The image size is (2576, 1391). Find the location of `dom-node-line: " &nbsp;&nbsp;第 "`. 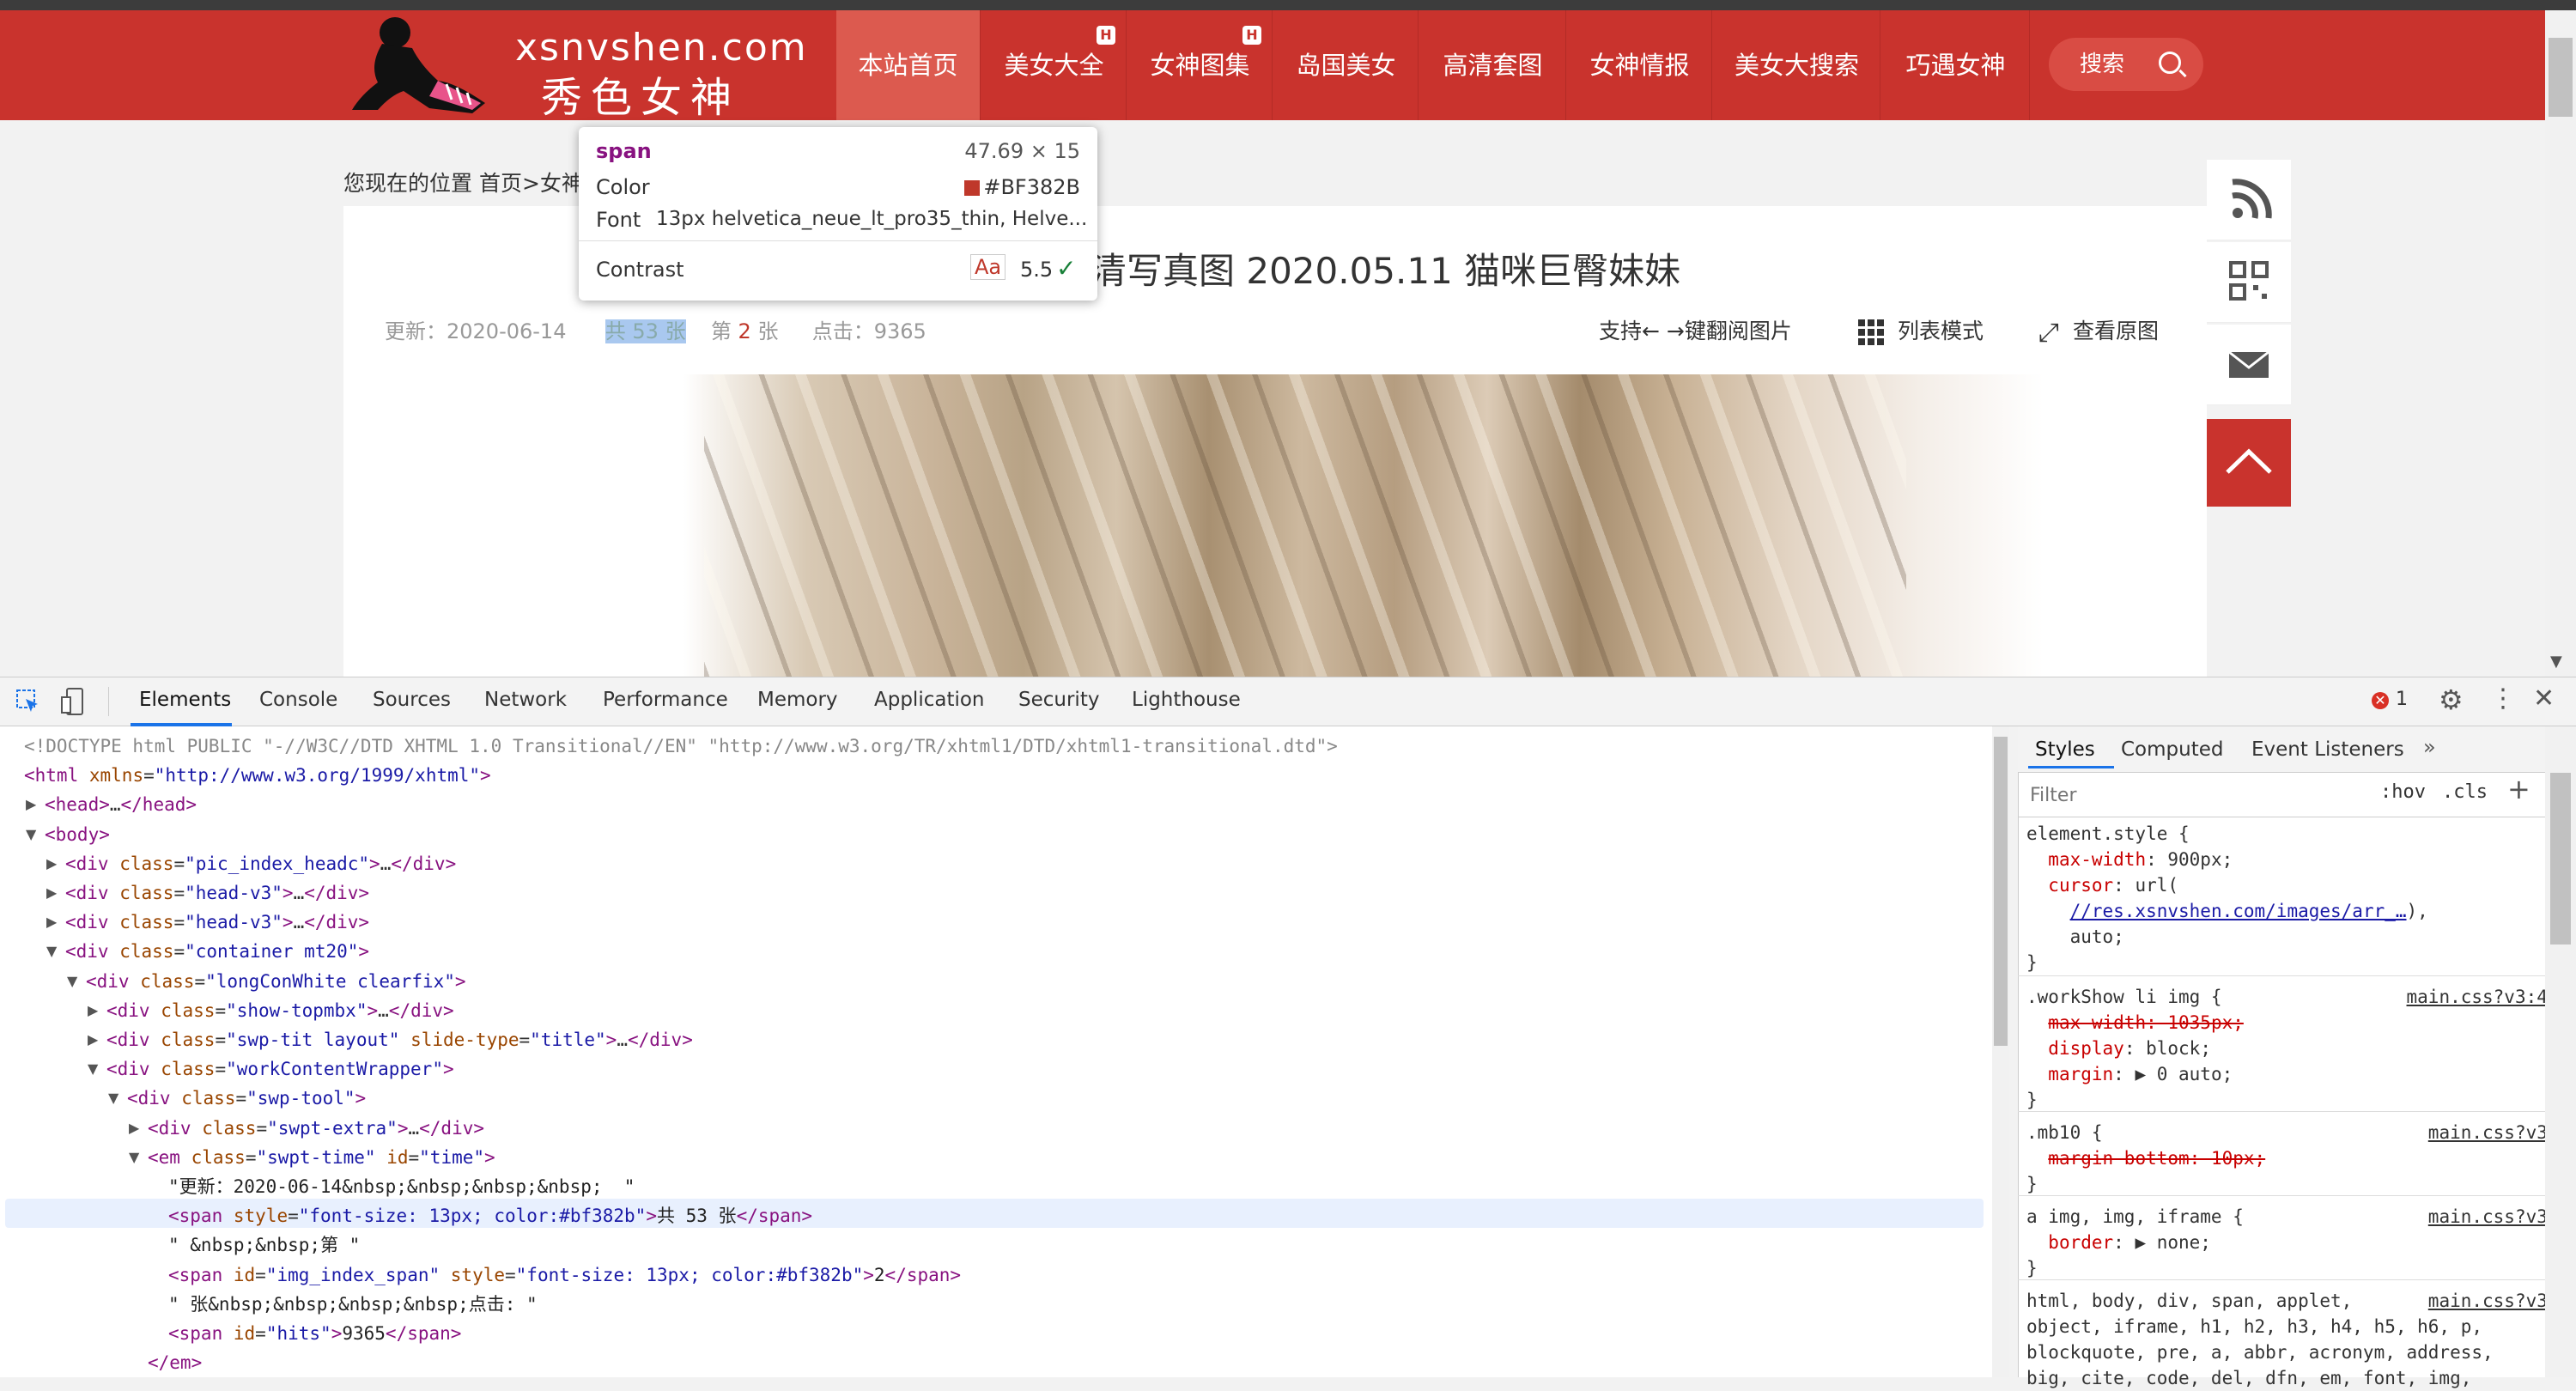

dom-node-line: " &nbsp;&nbsp;第 " is located at coordinates (264, 1245).